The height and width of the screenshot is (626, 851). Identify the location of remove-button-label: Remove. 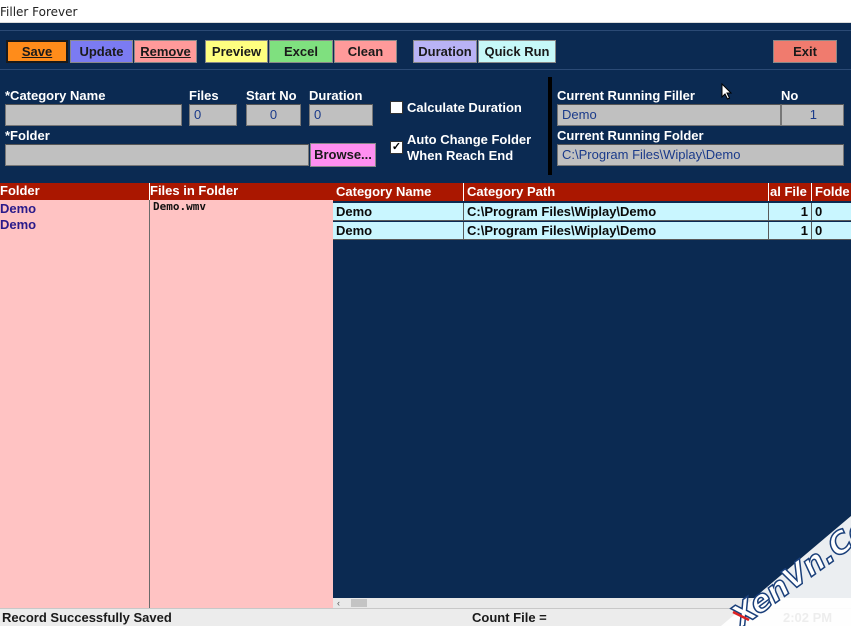
(165, 51).